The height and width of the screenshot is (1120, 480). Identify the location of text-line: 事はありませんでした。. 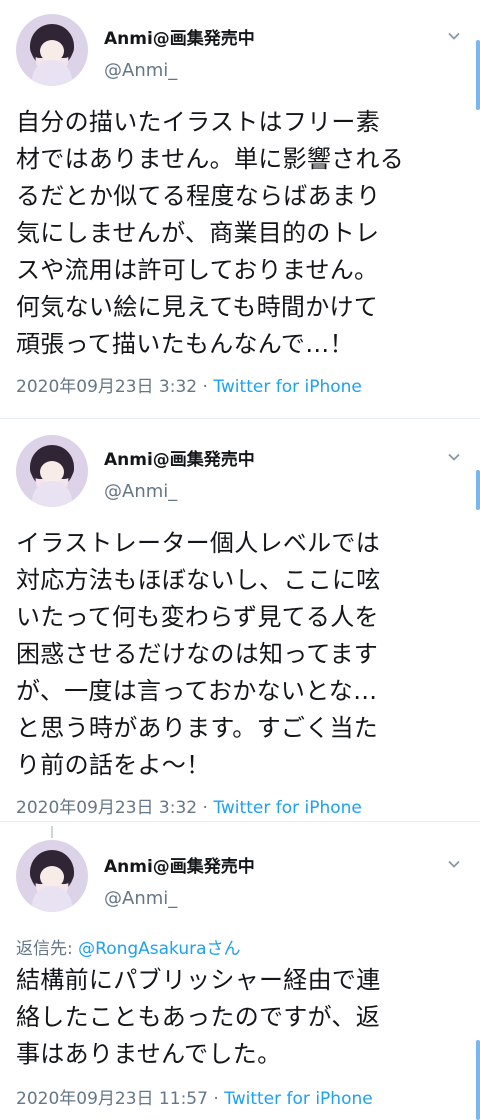
(149, 1054).